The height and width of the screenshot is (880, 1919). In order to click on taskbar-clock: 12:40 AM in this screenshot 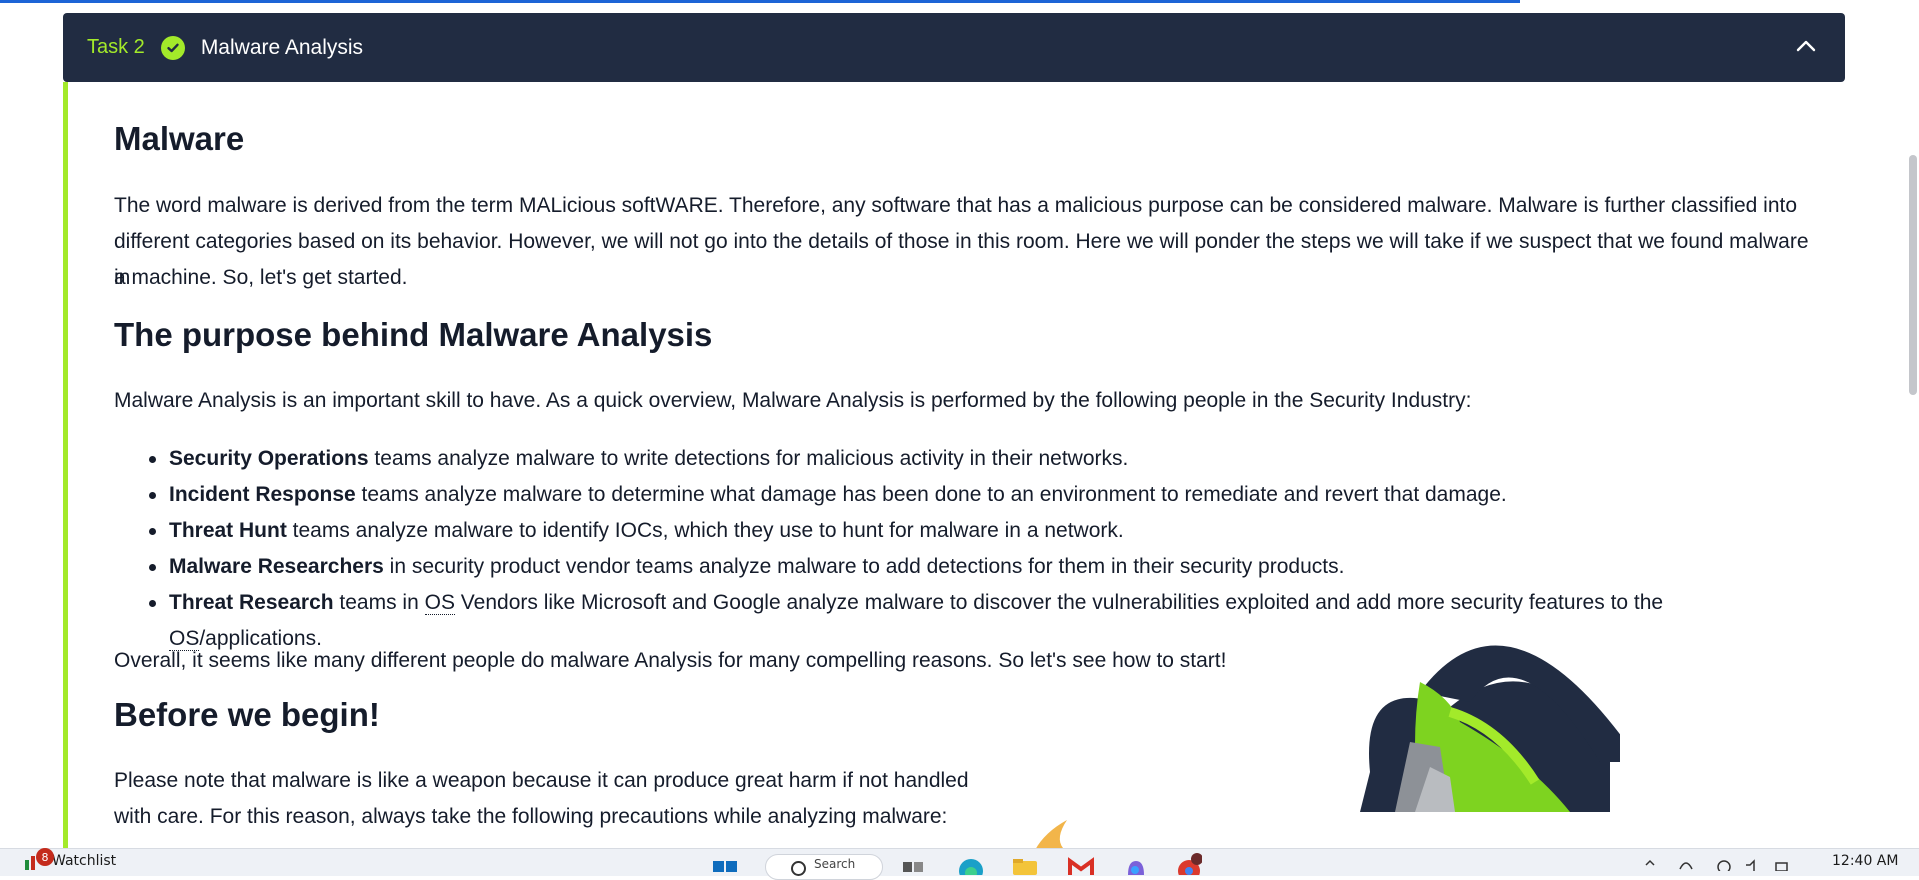, I will do `click(1865, 861)`.